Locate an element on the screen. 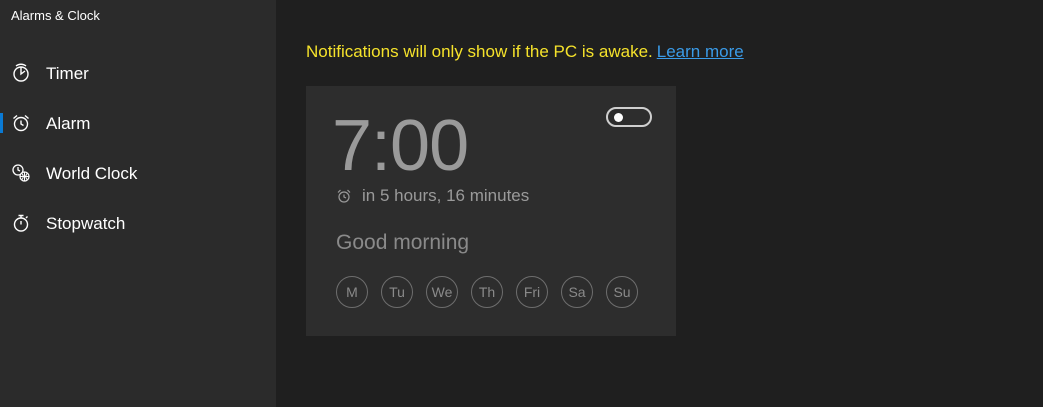  learn-more-link: Learn more is located at coordinates (700, 51).